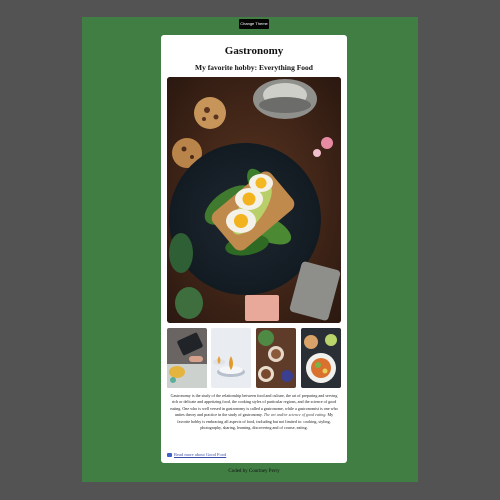  What do you see at coordinates (169, 454) in the screenshot?
I see `book-icon` at bounding box center [169, 454].